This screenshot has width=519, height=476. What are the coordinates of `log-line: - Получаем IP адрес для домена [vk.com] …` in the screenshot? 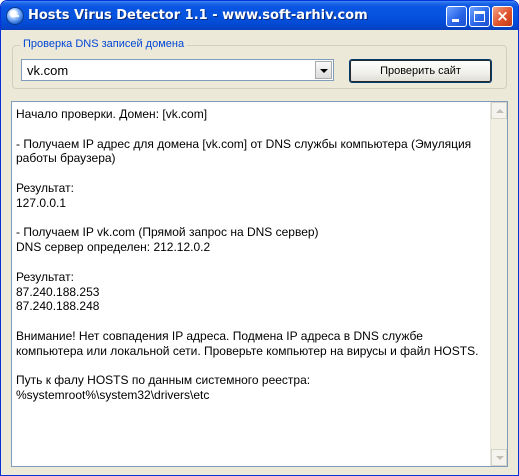 It's located at (244, 143).